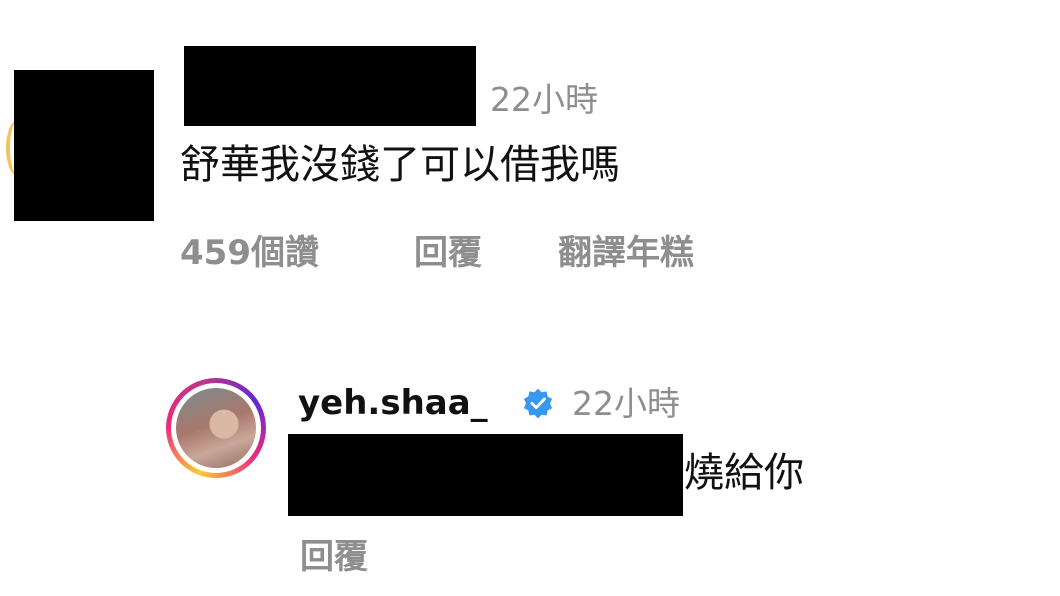  Describe the element at coordinates (400, 165) in the screenshot. I see `comment-text: 舒華我沒錢了可以借我嗎` at that location.